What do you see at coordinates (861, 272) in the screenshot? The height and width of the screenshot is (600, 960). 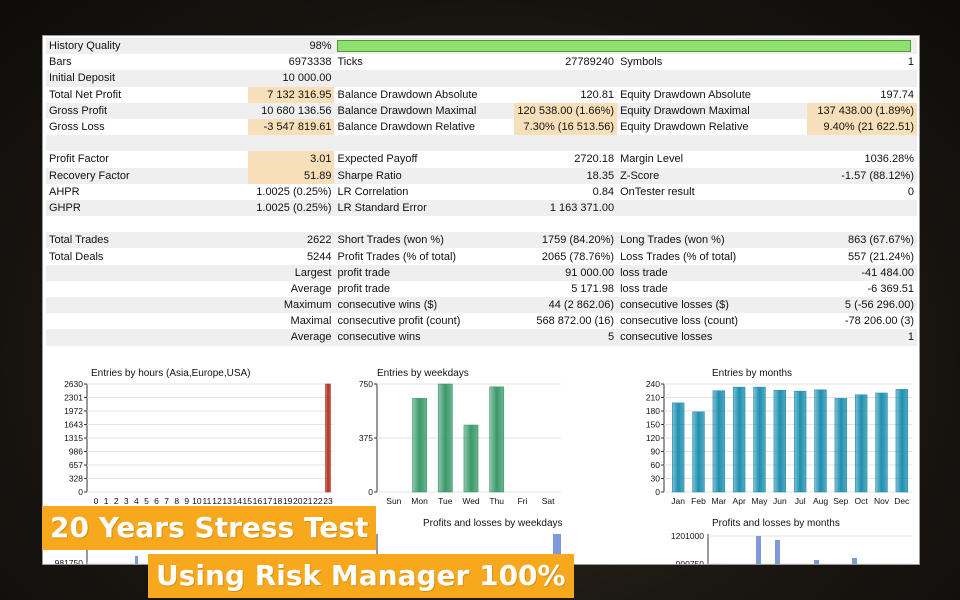 I see `stat-value: -41 484.00` at bounding box center [861, 272].